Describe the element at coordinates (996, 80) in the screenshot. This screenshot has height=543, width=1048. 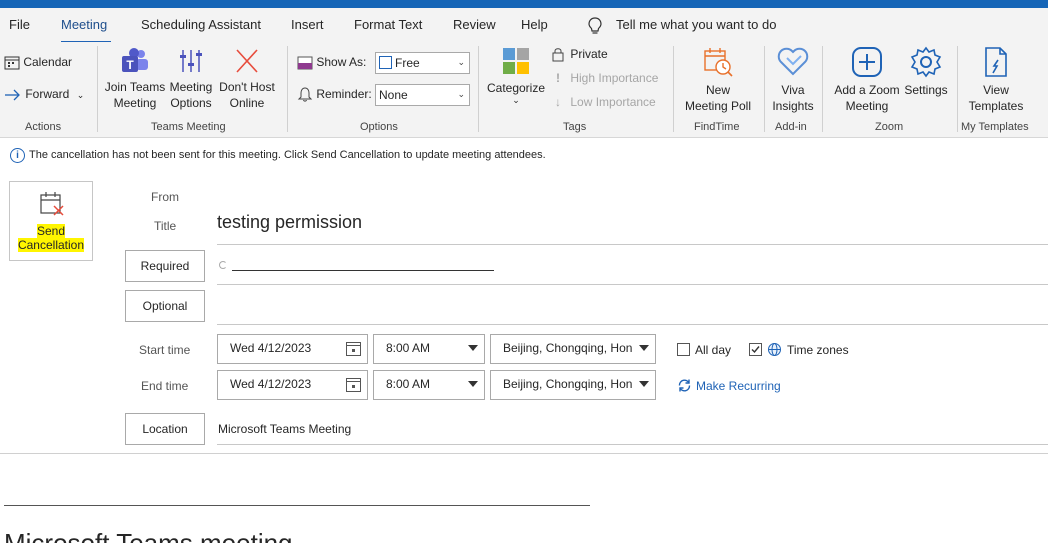
I see `view-templates-button: View Templates` at that location.